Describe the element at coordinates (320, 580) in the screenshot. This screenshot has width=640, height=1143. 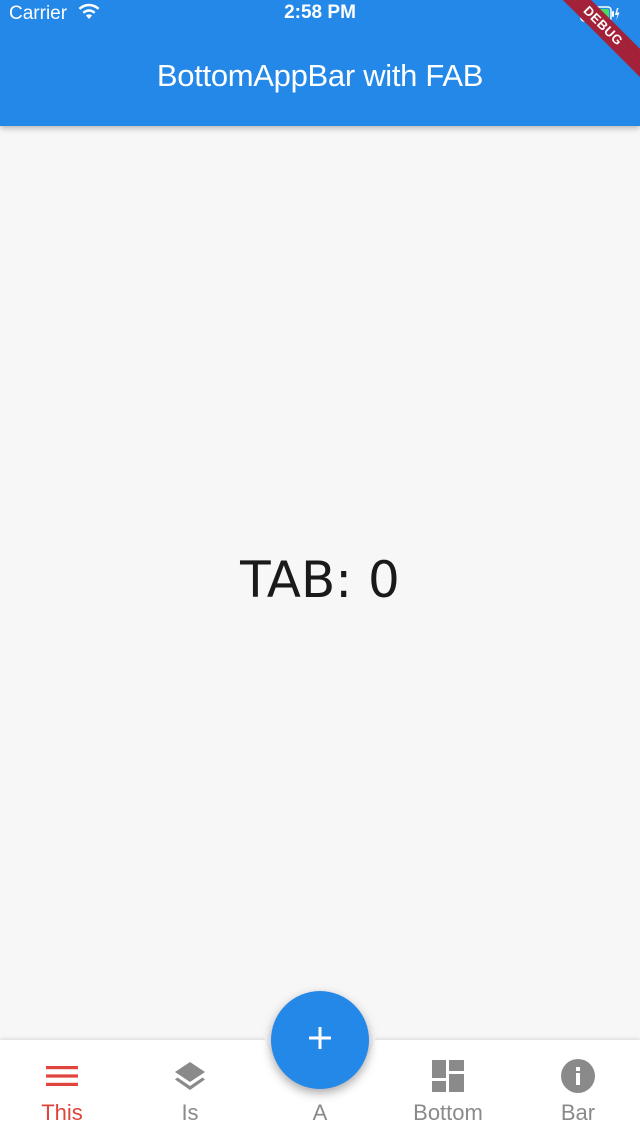
I see `tab-indicator-text: TAB: 0` at that location.